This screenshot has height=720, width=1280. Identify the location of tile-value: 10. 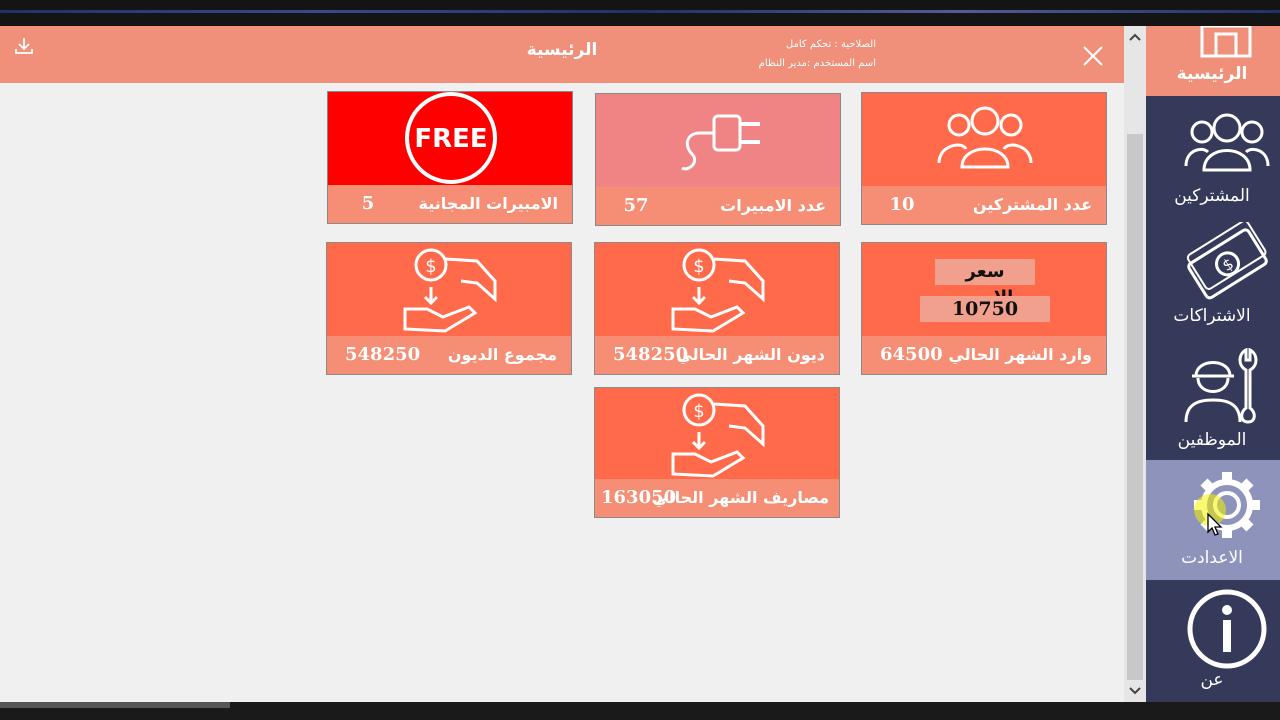
(902, 204).